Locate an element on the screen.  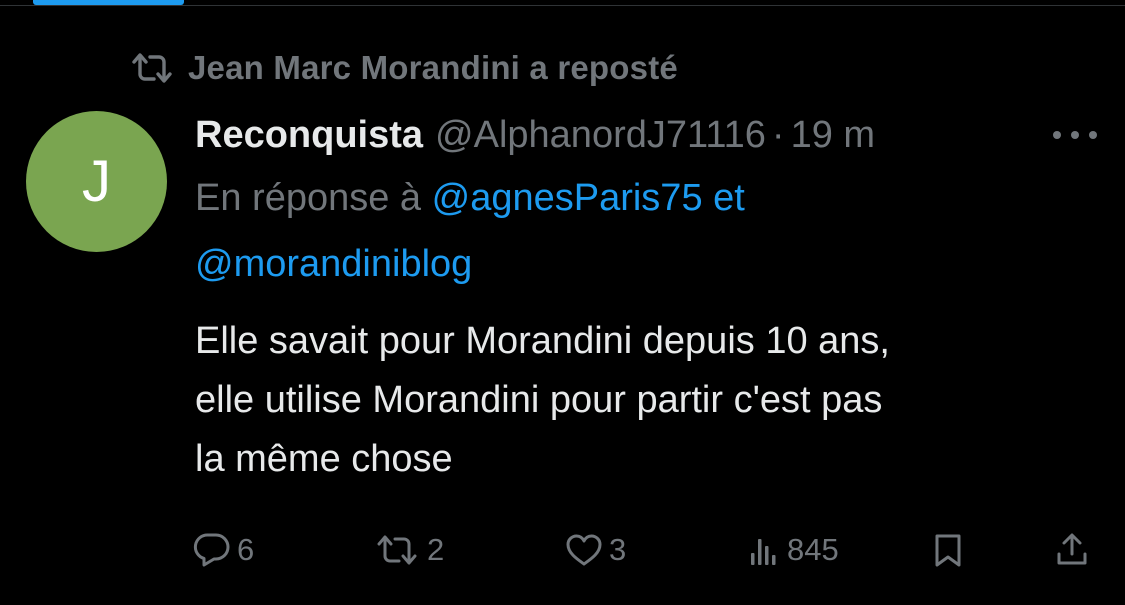
more-icon is located at coordinates (1075, 135).